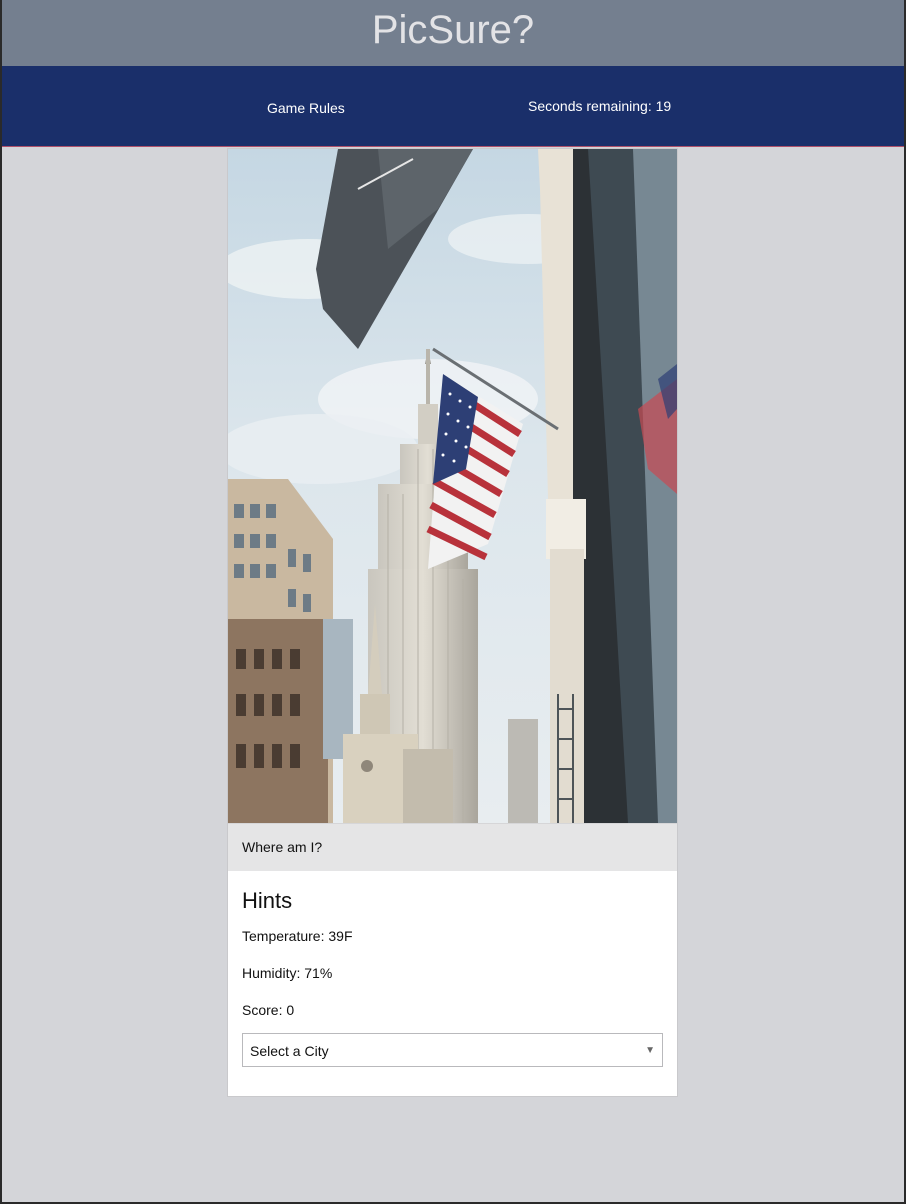 The width and height of the screenshot is (906, 1204). What do you see at coordinates (267, 900) in the screenshot?
I see `hints-title: Hints` at bounding box center [267, 900].